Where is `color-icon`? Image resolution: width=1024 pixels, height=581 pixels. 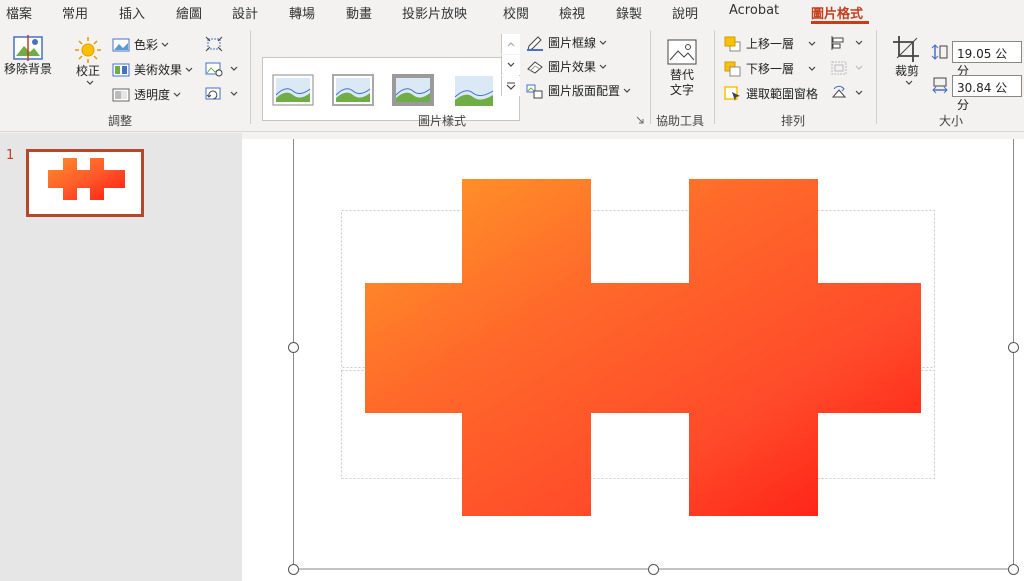
color-icon is located at coordinates (121, 44).